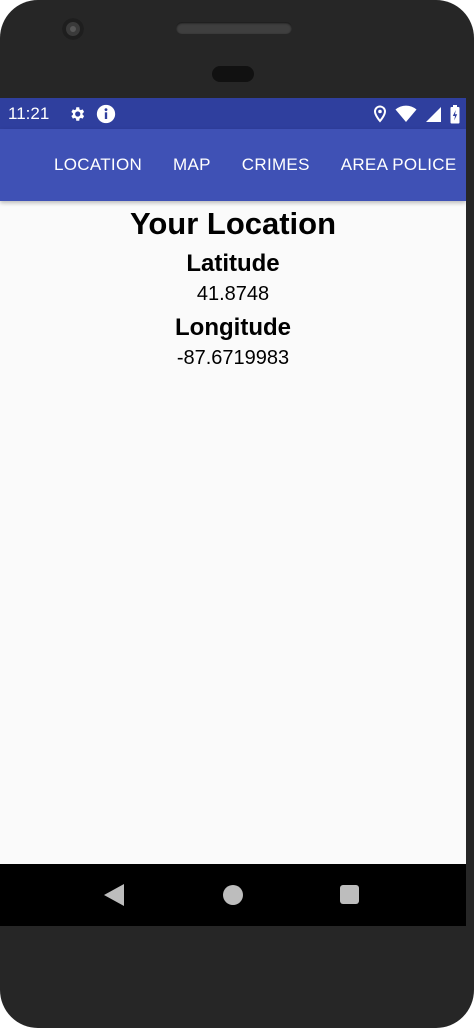  I want to click on status-time: 11:21, so click(29, 113).